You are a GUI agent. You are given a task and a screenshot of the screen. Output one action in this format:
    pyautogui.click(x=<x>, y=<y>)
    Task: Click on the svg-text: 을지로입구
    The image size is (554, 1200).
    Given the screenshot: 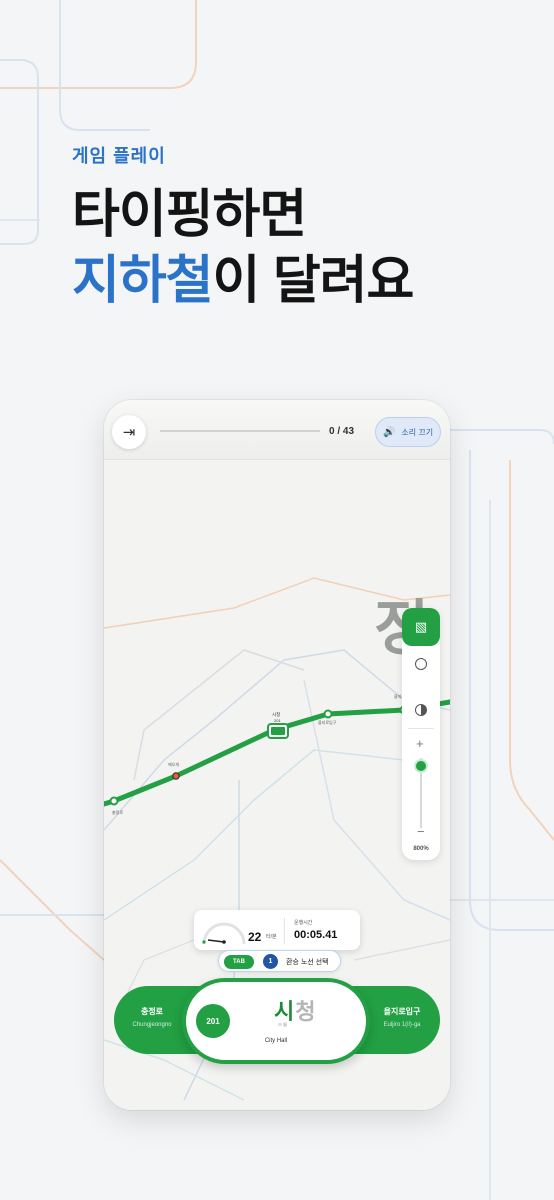 What is the action you would take?
    pyautogui.click(x=327, y=722)
    